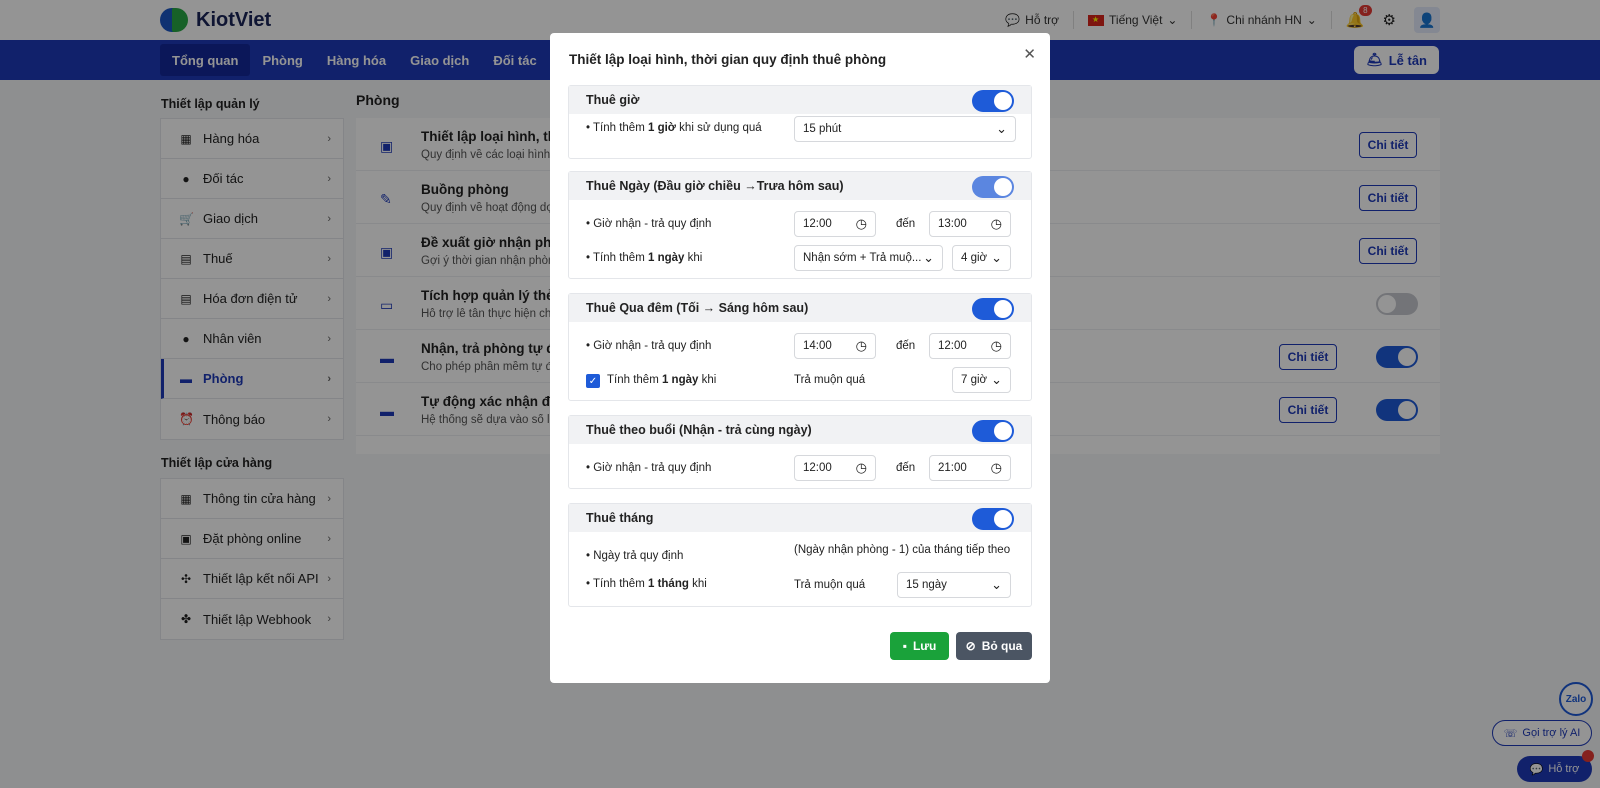 The width and height of the screenshot is (1600, 788). Describe the element at coordinates (970, 346) in the screenshot. I see `overnight-checkout-time: 12:00 ◷` at that location.